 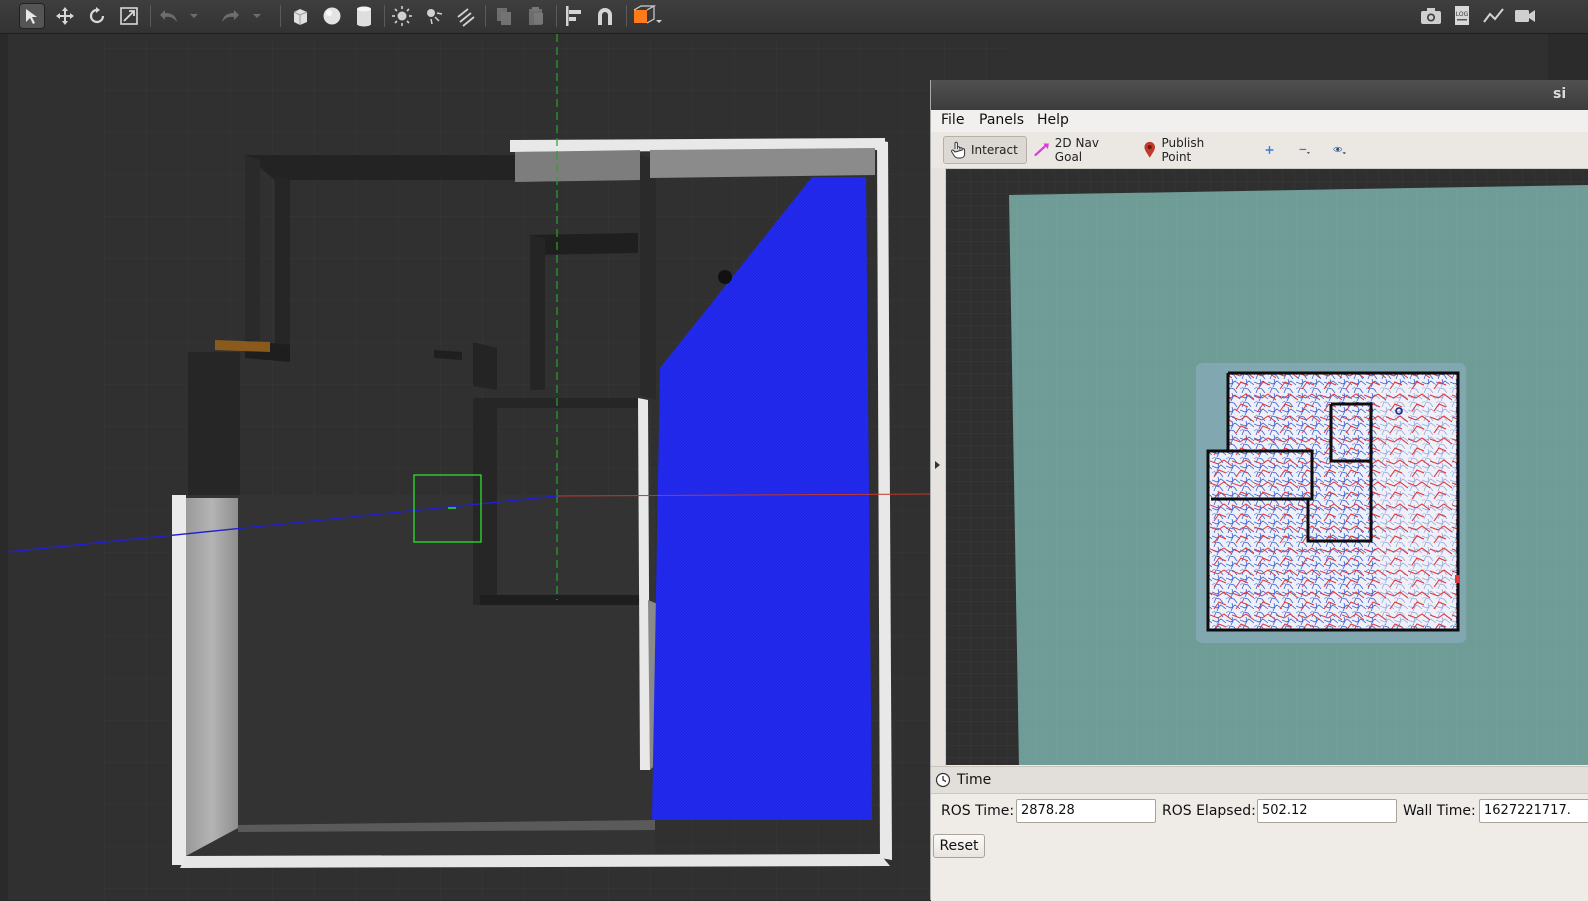 What do you see at coordinates (994, 150) in the screenshot?
I see `interact-label: Interact` at bounding box center [994, 150].